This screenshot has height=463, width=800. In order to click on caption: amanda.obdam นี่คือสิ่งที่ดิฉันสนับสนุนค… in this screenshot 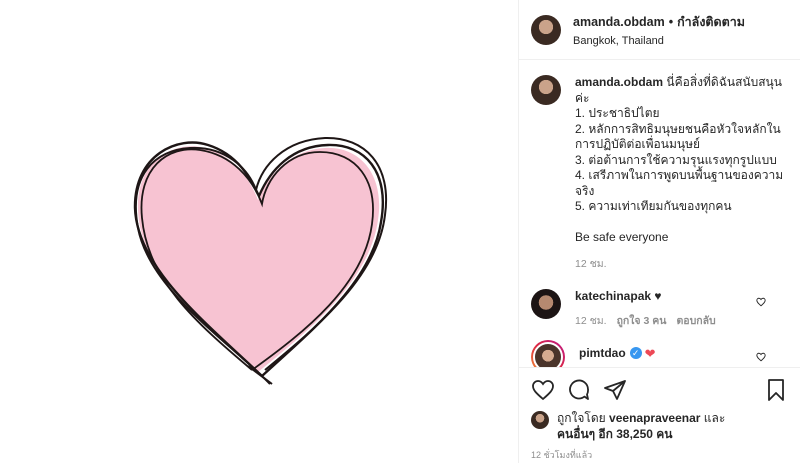, I will do `click(659, 178)`.